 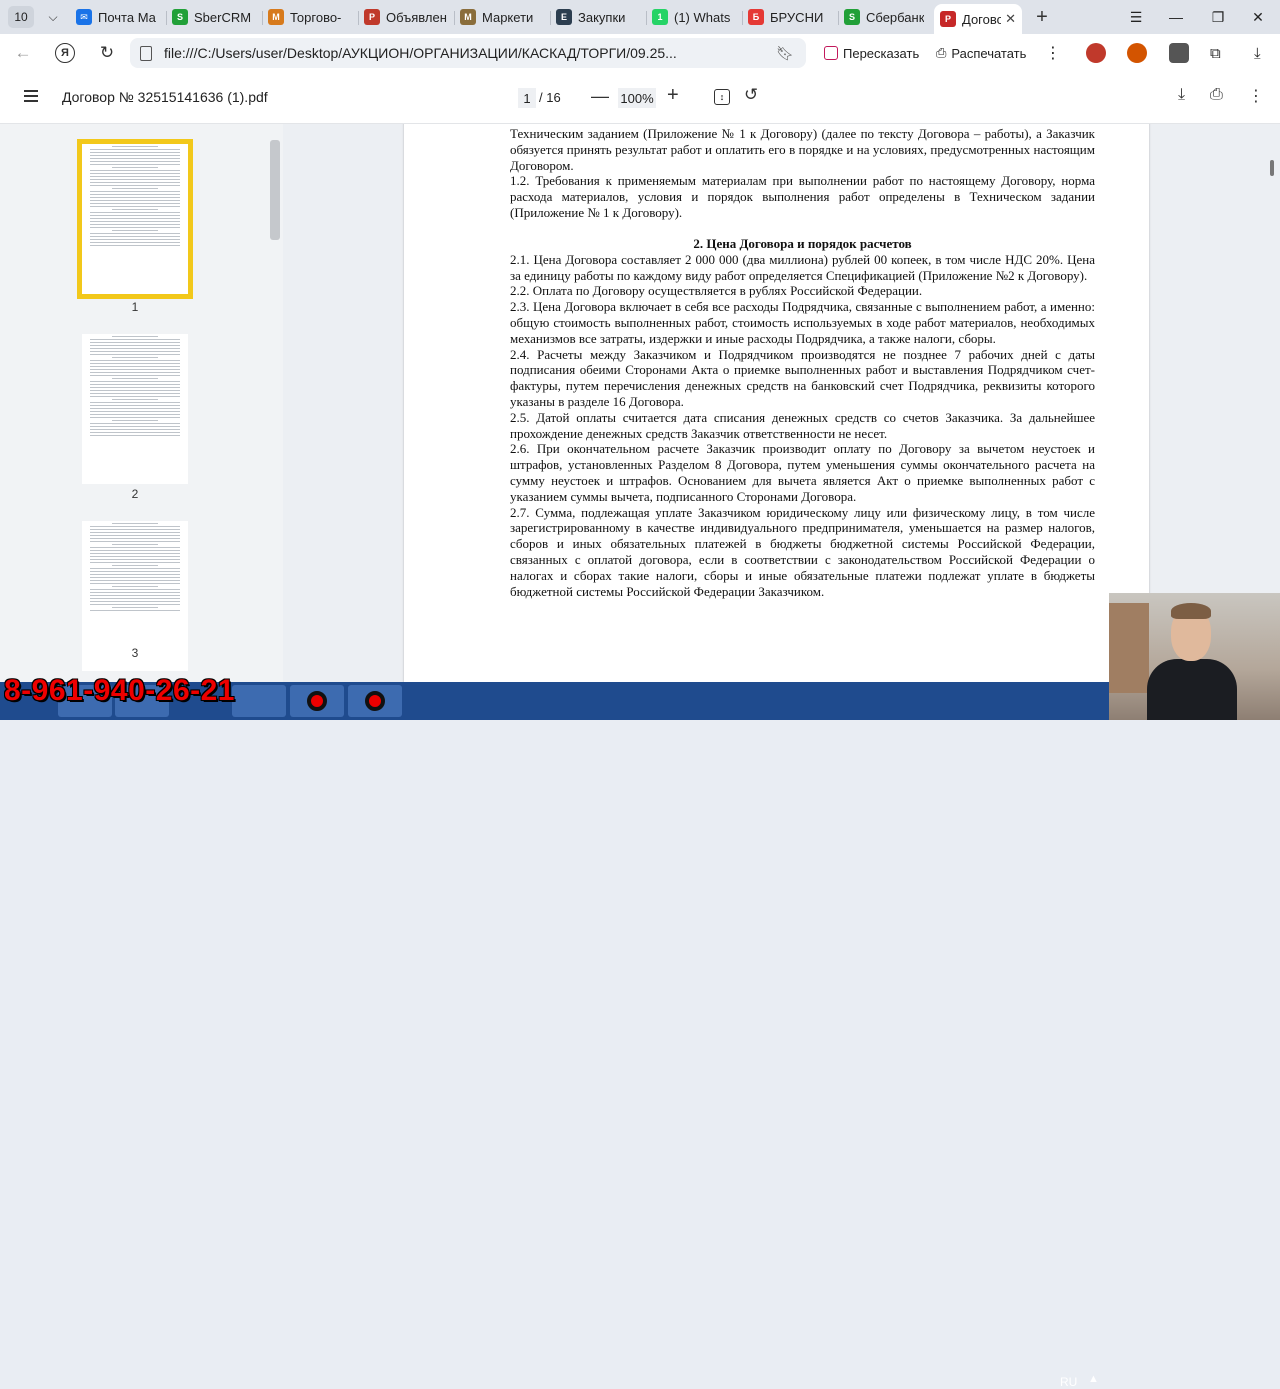 I want to click on tab-active: P Догово ✕, so click(x=978, y=19).